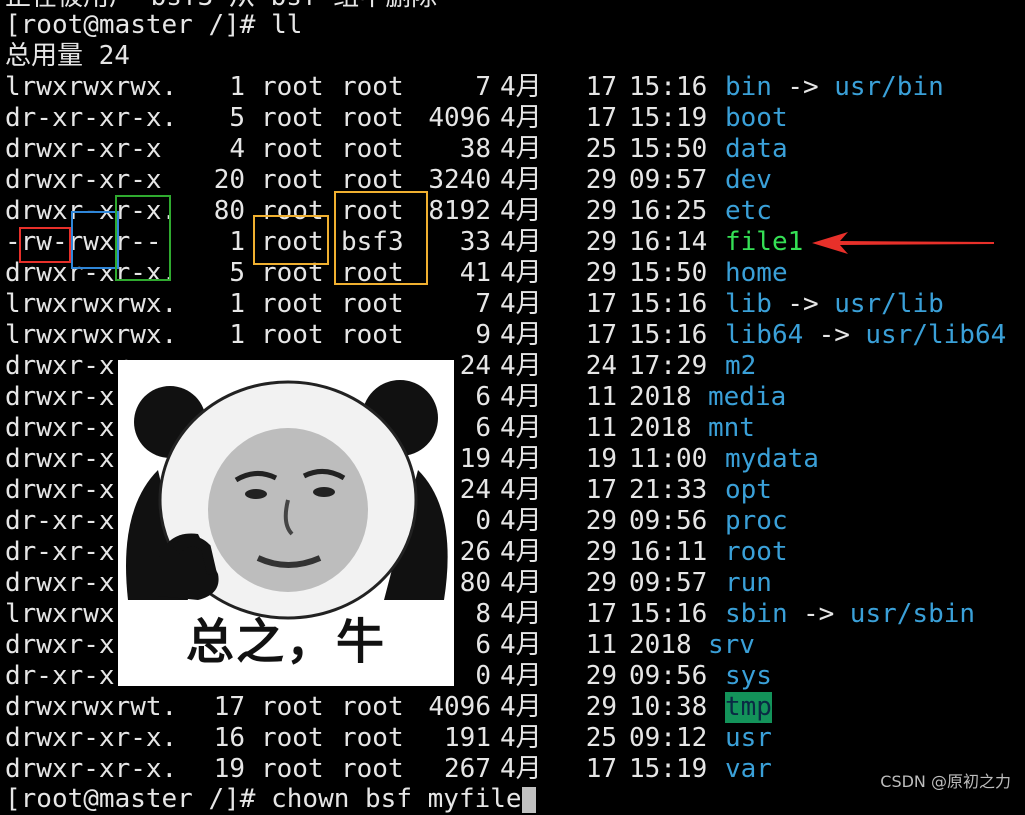 The width and height of the screenshot is (1025, 815). What do you see at coordinates (229, 180) in the screenshot?
I see `row-links: 20` at bounding box center [229, 180].